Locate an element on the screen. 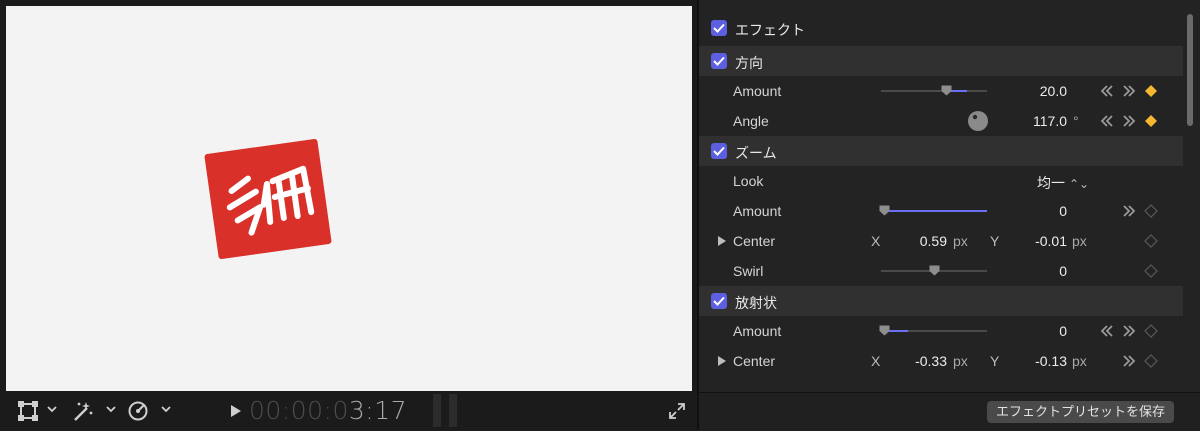 The image size is (1200, 431). zoom-title: ズーム is located at coordinates (756, 153).